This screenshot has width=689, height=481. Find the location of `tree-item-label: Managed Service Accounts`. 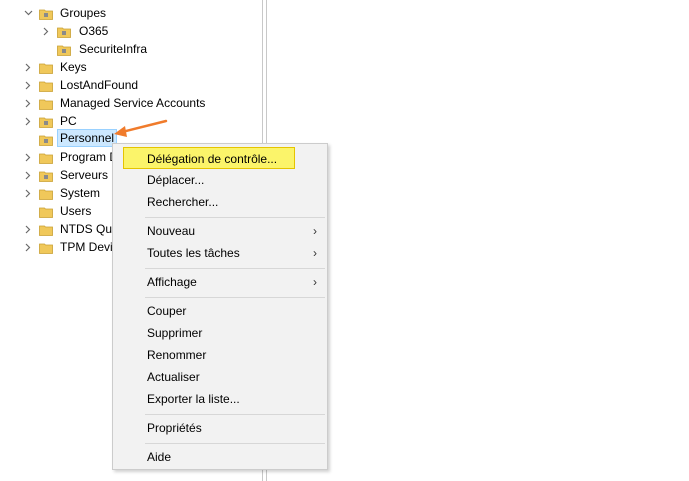

tree-item-label: Managed Service Accounts is located at coordinates (133, 103).